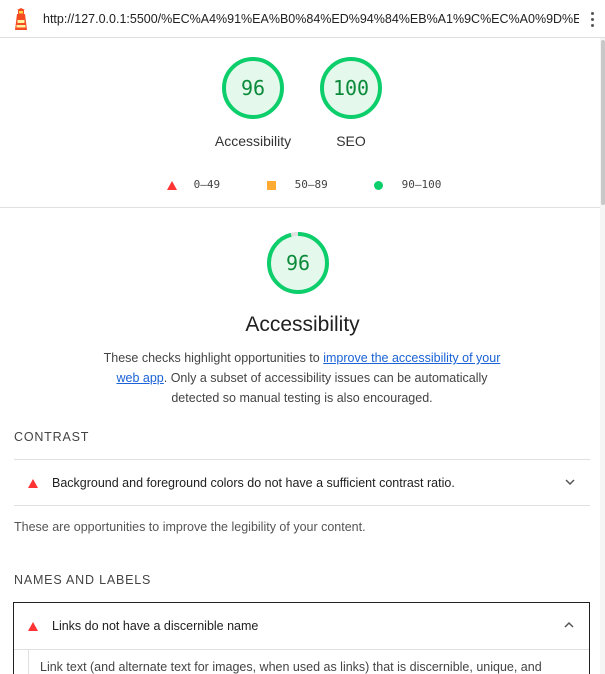  Describe the element at coordinates (302, 324) in the screenshot. I see `category-title: Accessibility` at that location.